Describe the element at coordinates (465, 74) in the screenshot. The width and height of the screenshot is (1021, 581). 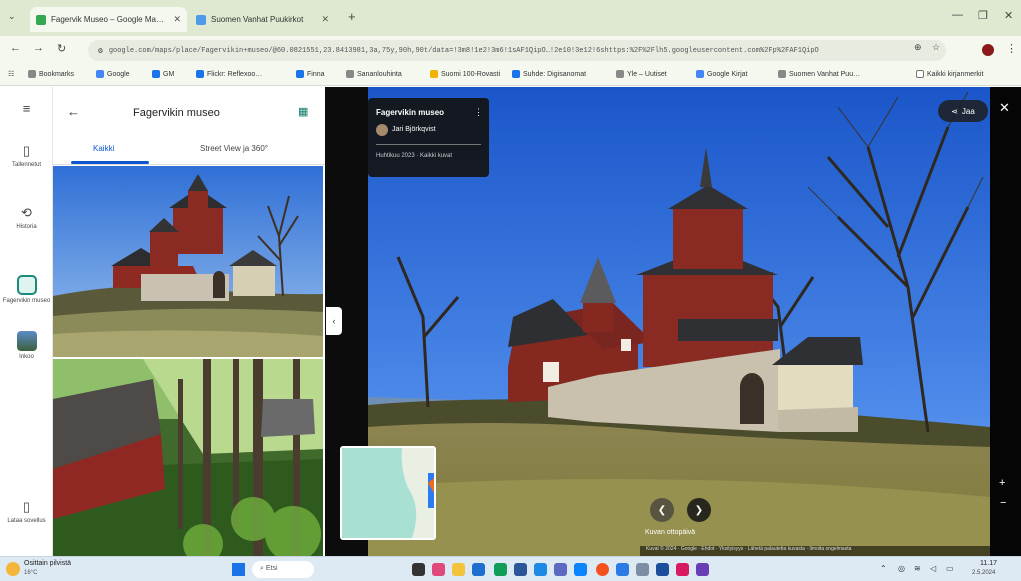
I see `bookmark-item: Suomi 100-Rovasti` at that location.